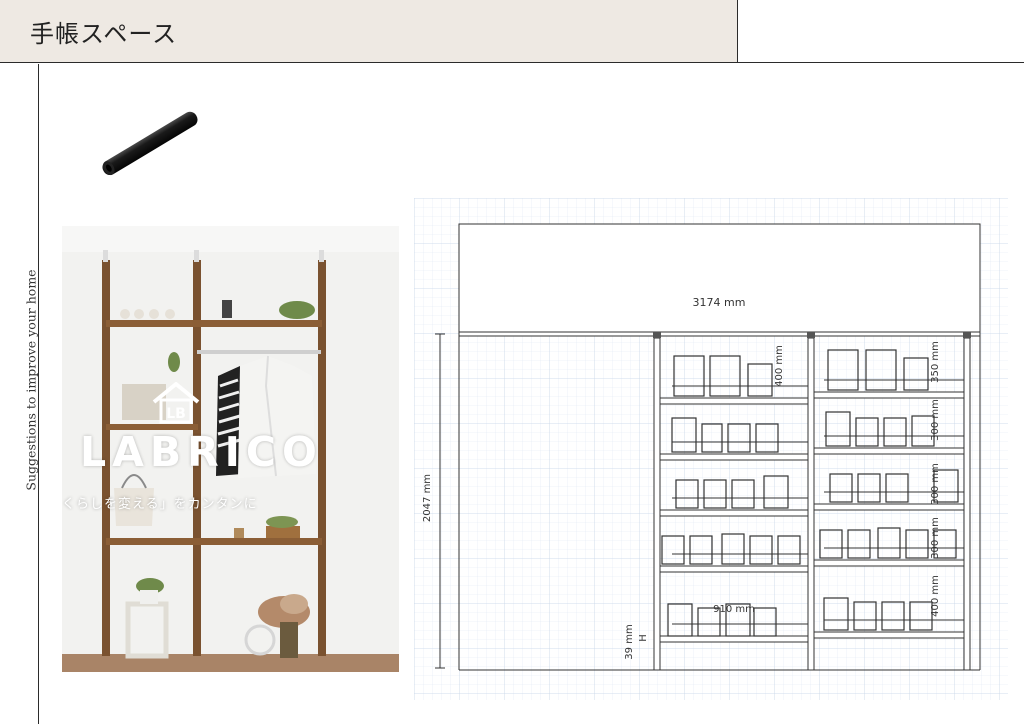  I want to click on logo-badge: LB, so click(176, 414).